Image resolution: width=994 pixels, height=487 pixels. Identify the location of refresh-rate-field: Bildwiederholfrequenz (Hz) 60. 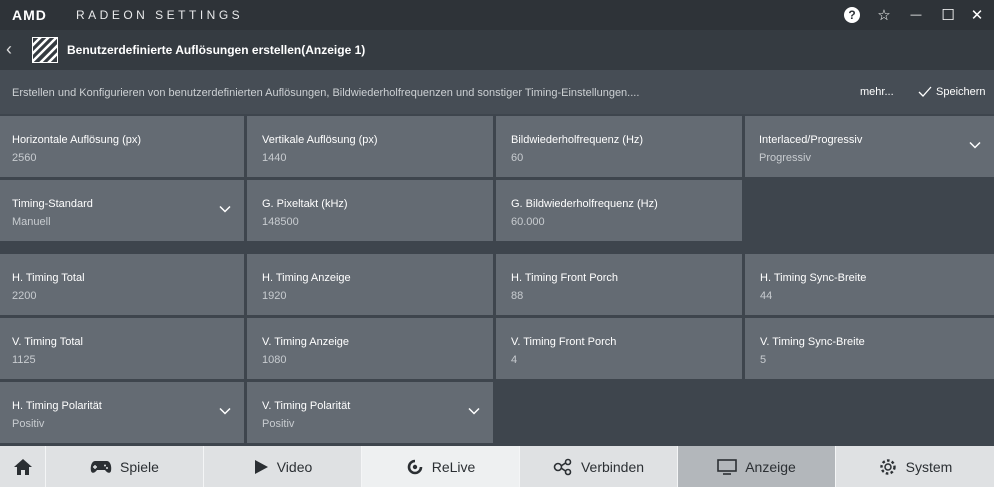
(619, 146).